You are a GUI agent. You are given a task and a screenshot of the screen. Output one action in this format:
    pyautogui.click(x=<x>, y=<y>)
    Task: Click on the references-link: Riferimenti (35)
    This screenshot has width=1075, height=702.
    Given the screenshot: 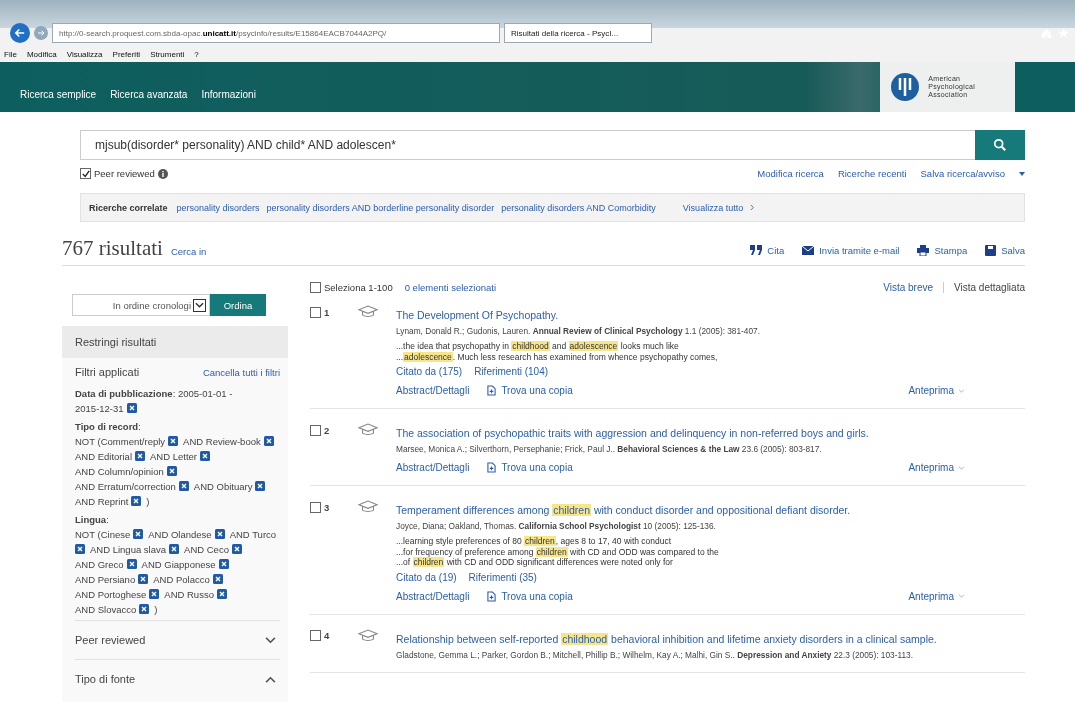 What is the action you would take?
    pyautogui.click(x=502, y=577)
    